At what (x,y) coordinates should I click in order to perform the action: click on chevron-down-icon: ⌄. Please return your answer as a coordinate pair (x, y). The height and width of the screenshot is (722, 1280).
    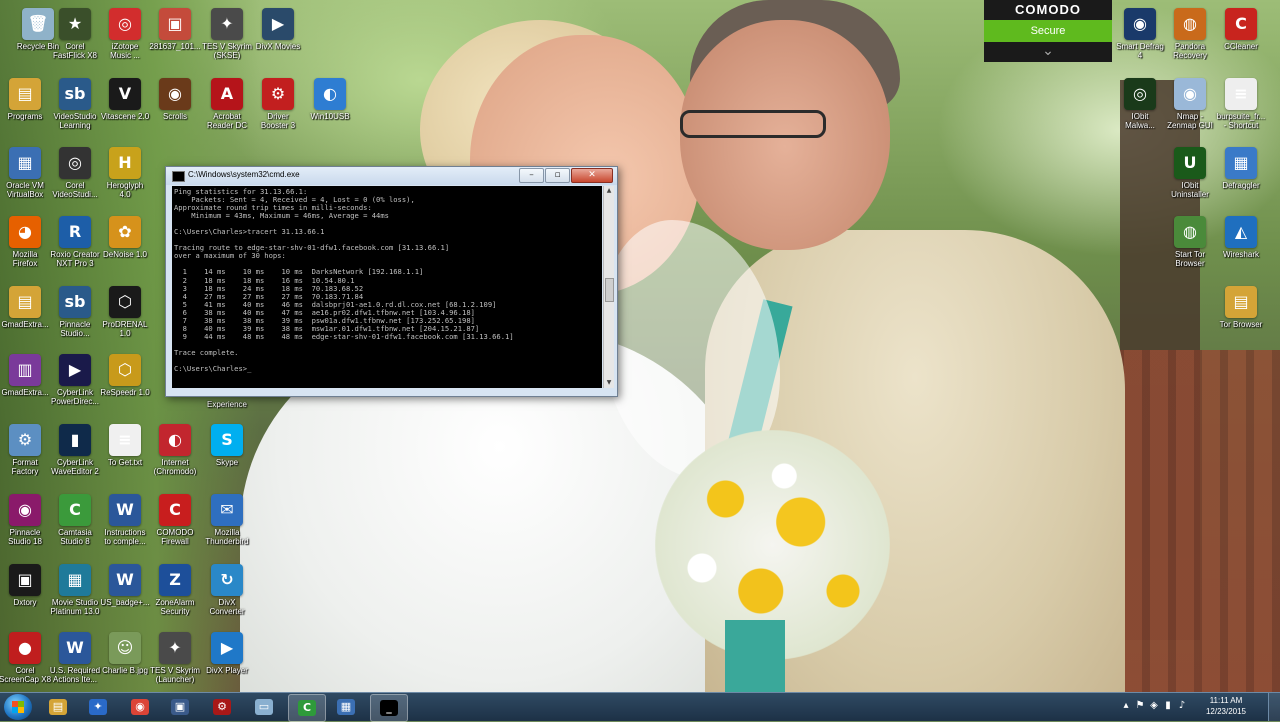
    Looking at the image, I should click on (1048, 52).